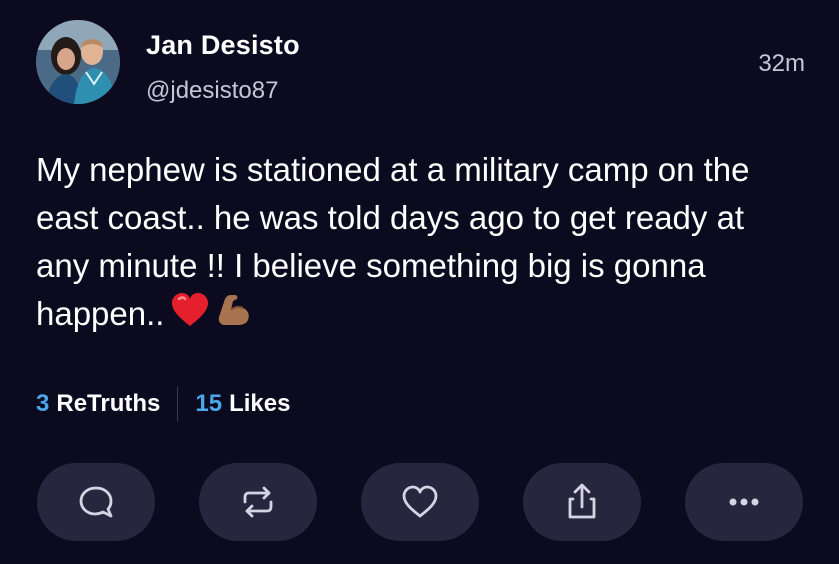 This screenshot has height=564, width=839. I want to click on action-bar, so click(420, 502).